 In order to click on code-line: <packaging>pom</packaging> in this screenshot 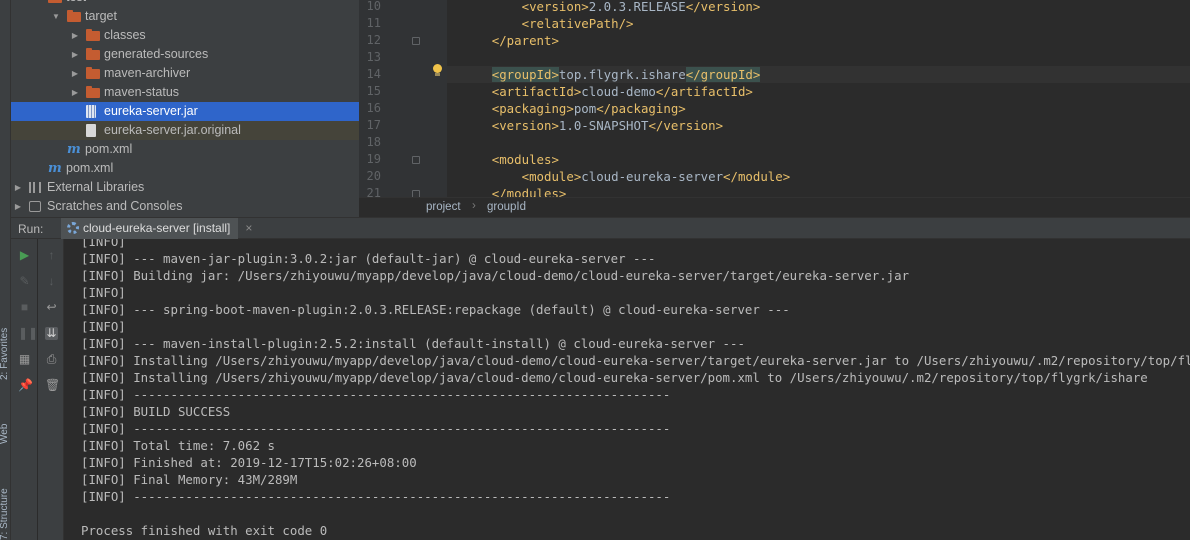, I will do `click(566, 108)`.